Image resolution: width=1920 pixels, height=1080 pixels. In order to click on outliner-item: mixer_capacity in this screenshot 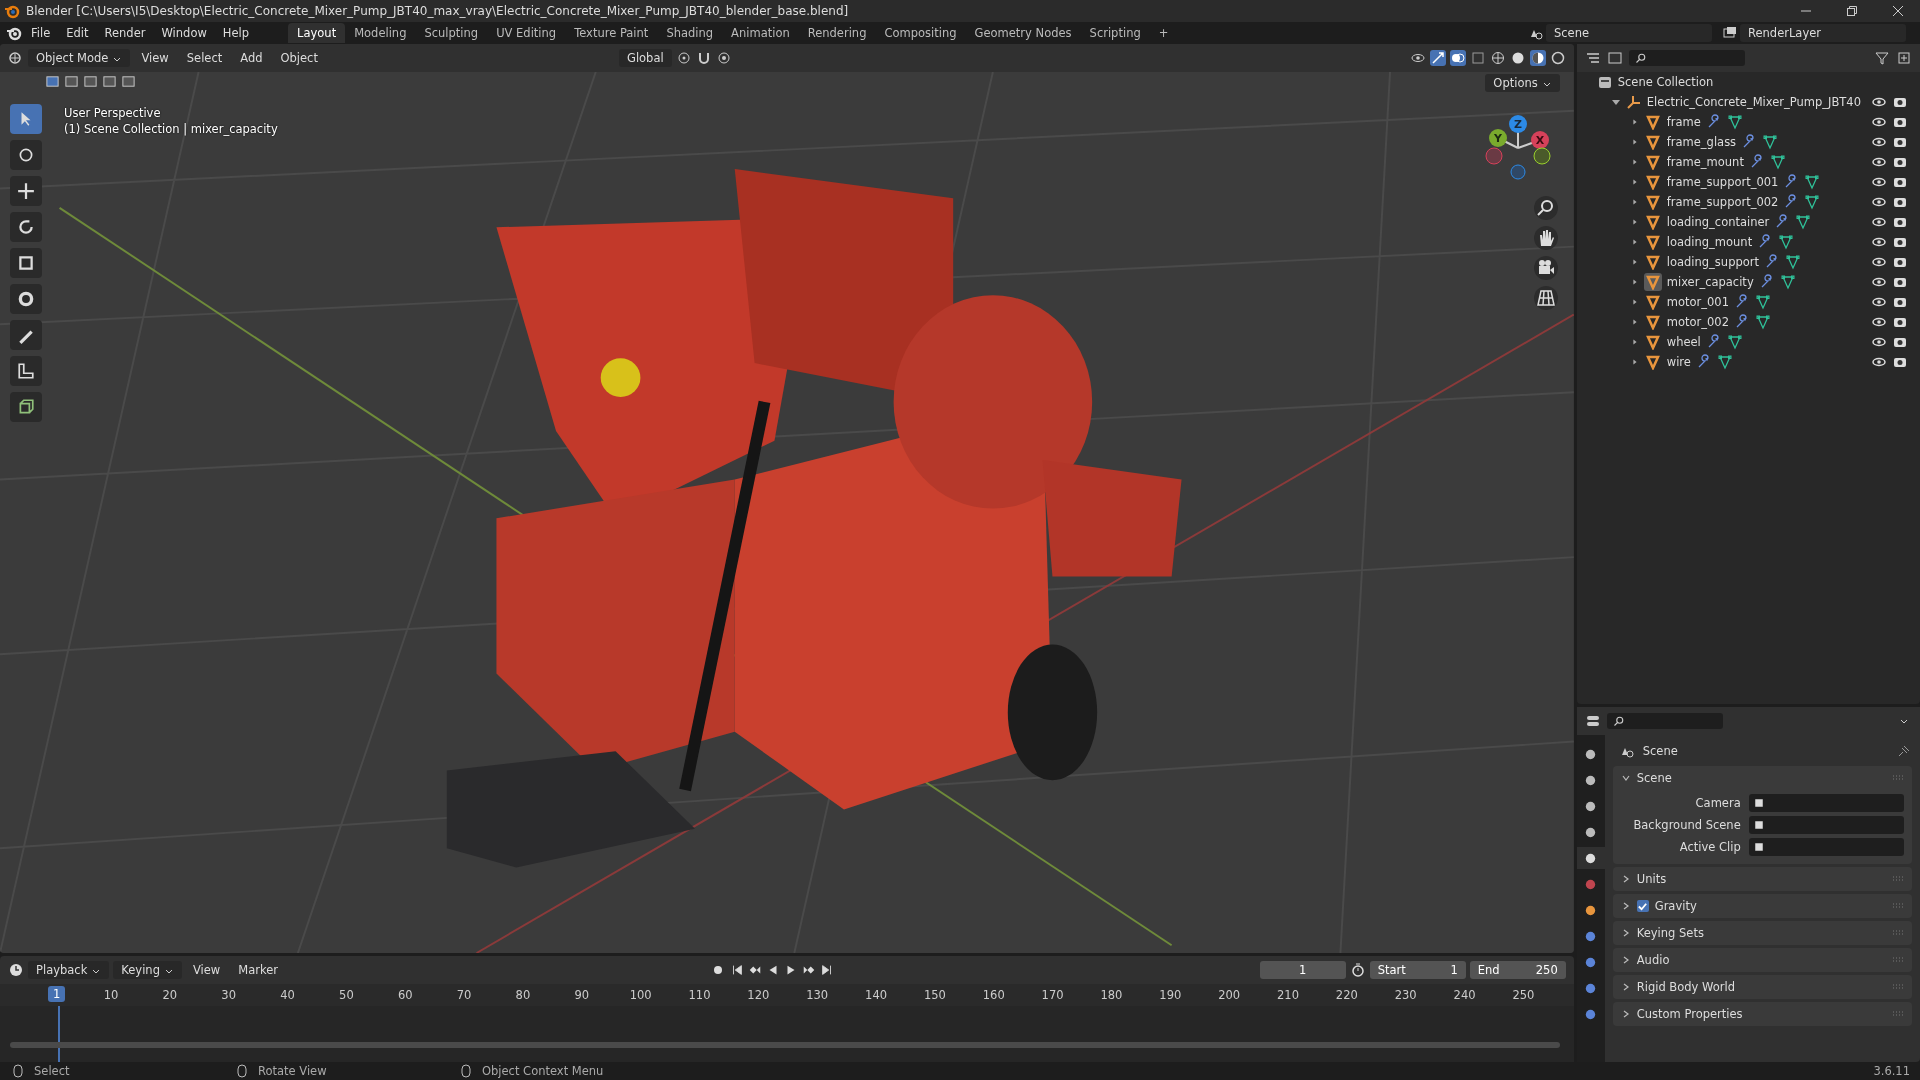, I will do `click(1710, 282)`.